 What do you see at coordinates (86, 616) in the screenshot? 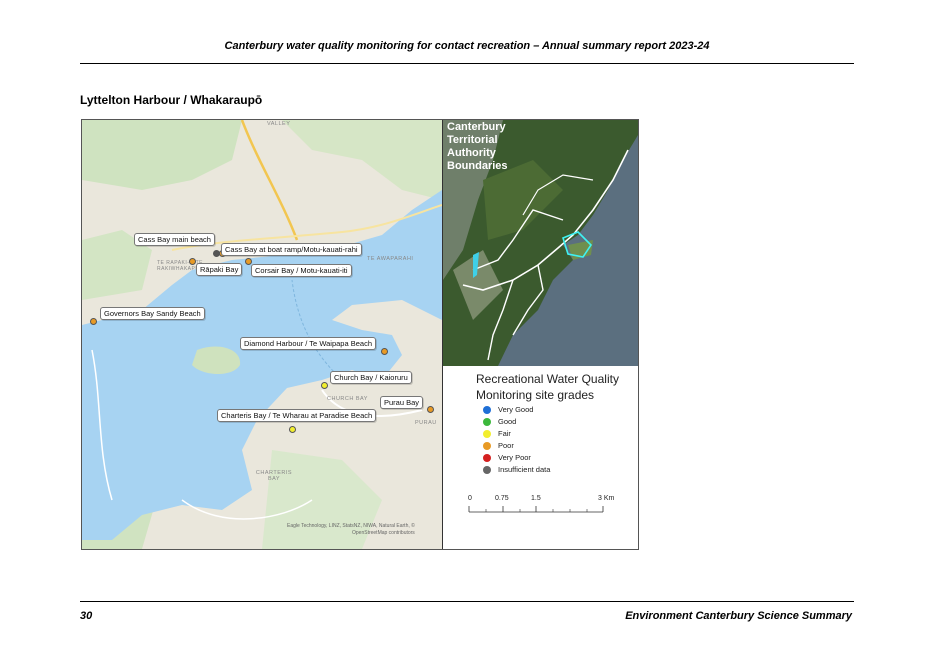
I see `page-number: 30` at bounding box center [86, 616].